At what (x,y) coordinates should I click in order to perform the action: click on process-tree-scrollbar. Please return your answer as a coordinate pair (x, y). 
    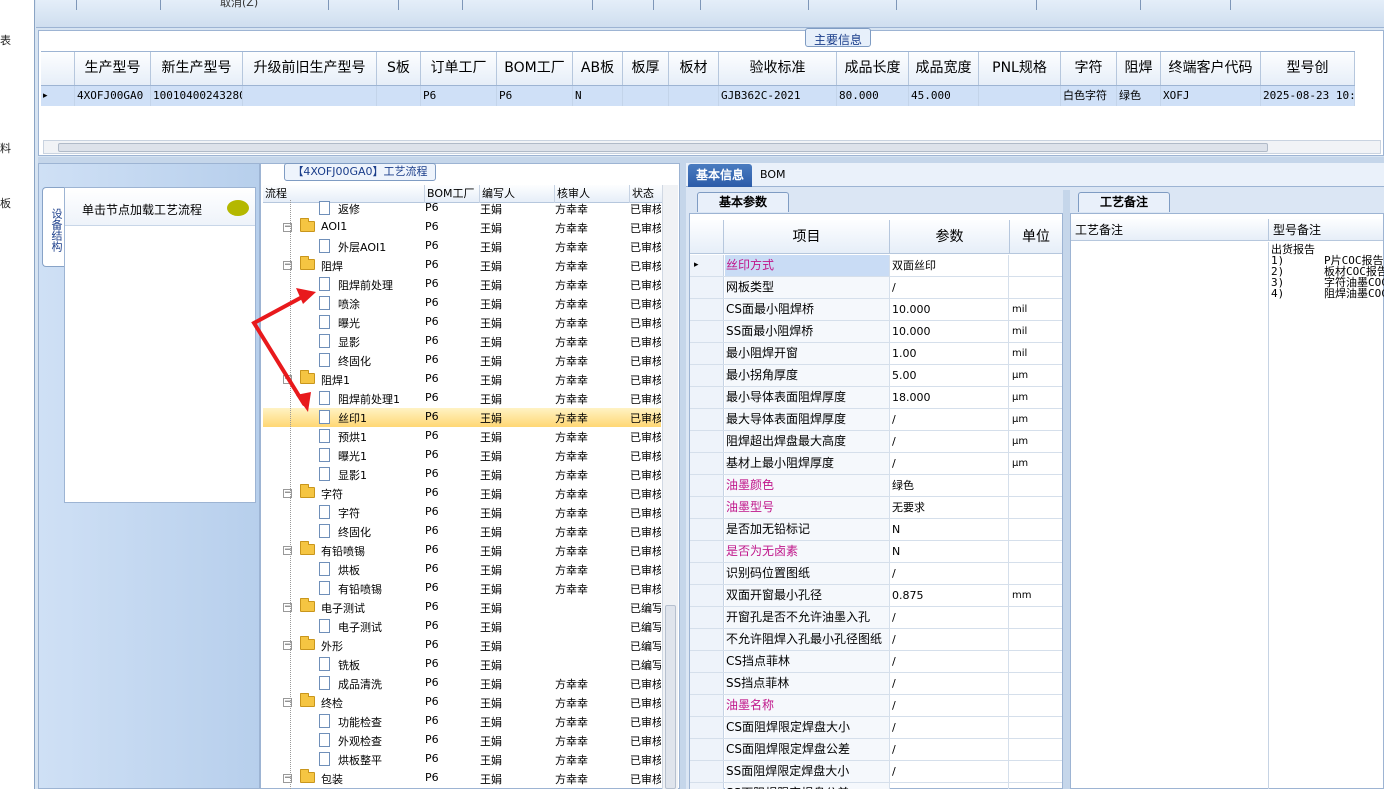
    Looking at the image, I should click on (670, 487).